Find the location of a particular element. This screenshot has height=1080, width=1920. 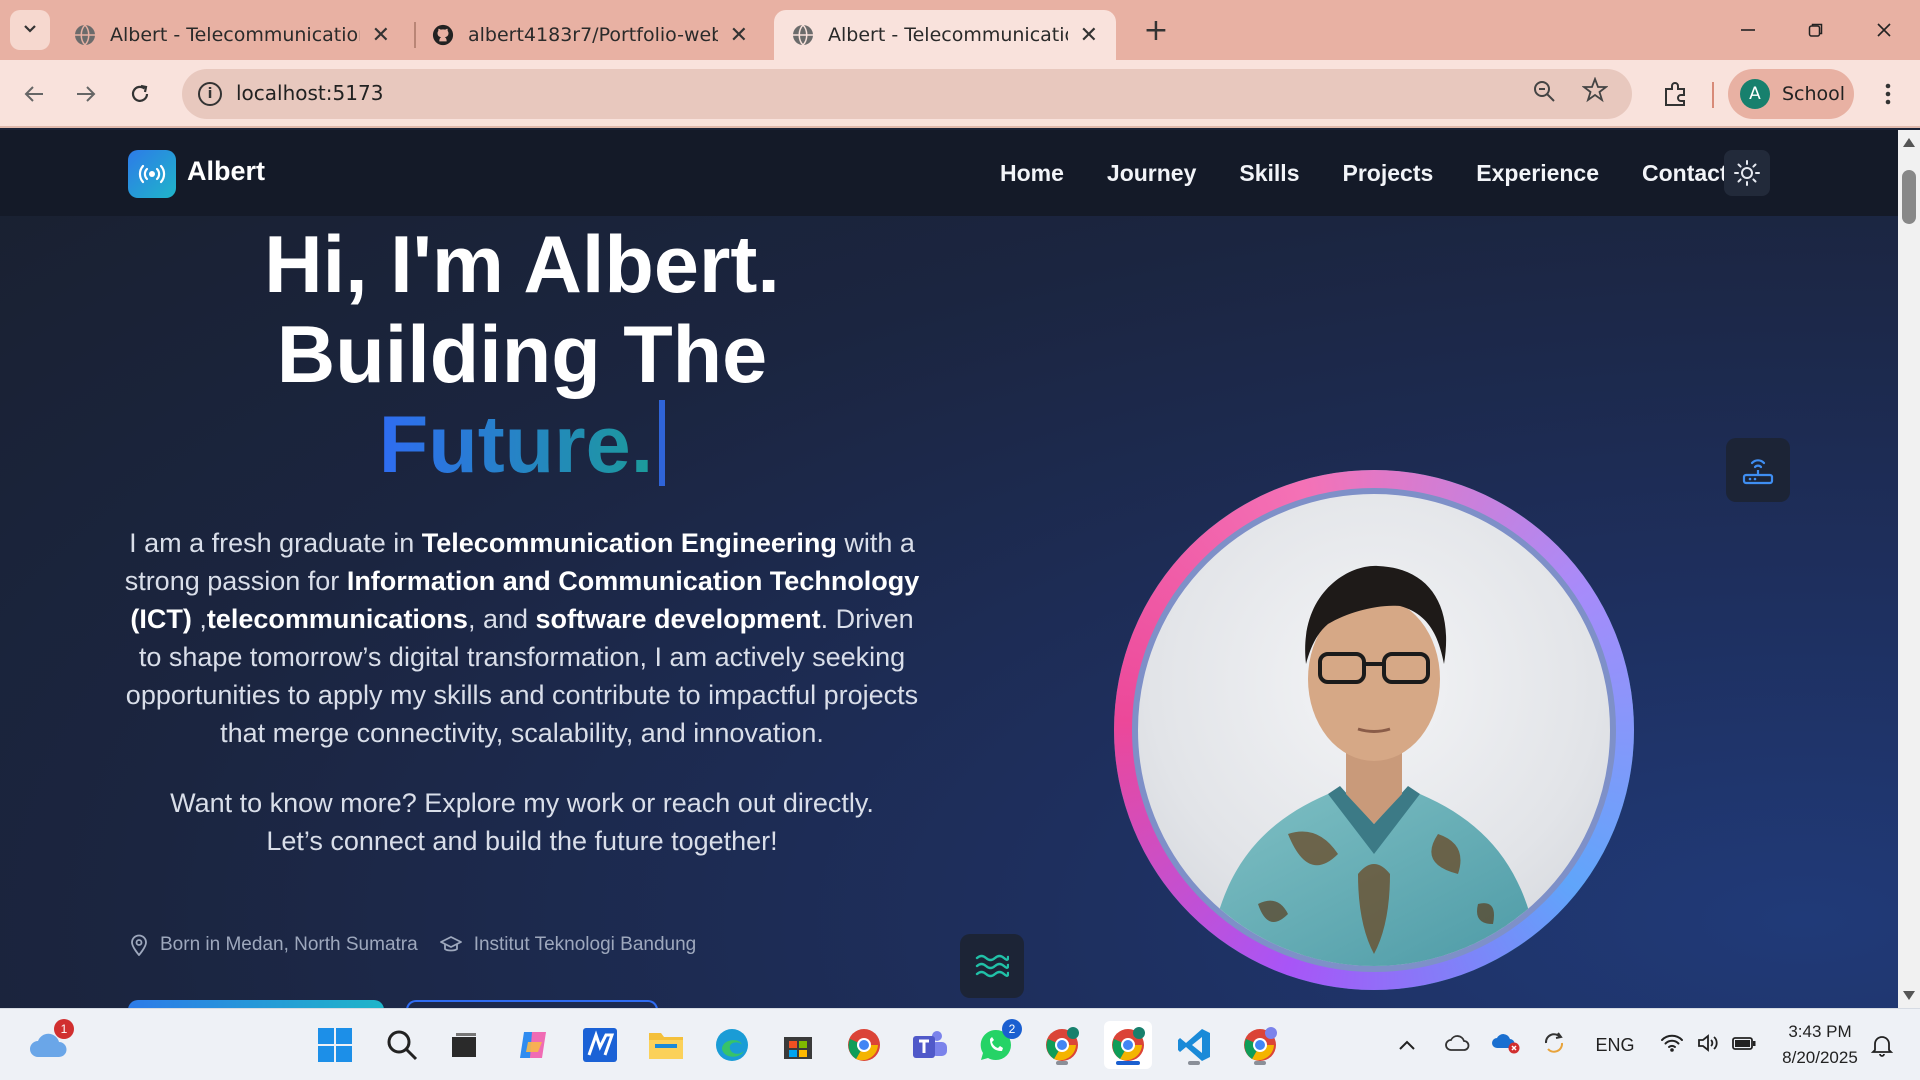

reload-icon is located at coordinates (140, 93).